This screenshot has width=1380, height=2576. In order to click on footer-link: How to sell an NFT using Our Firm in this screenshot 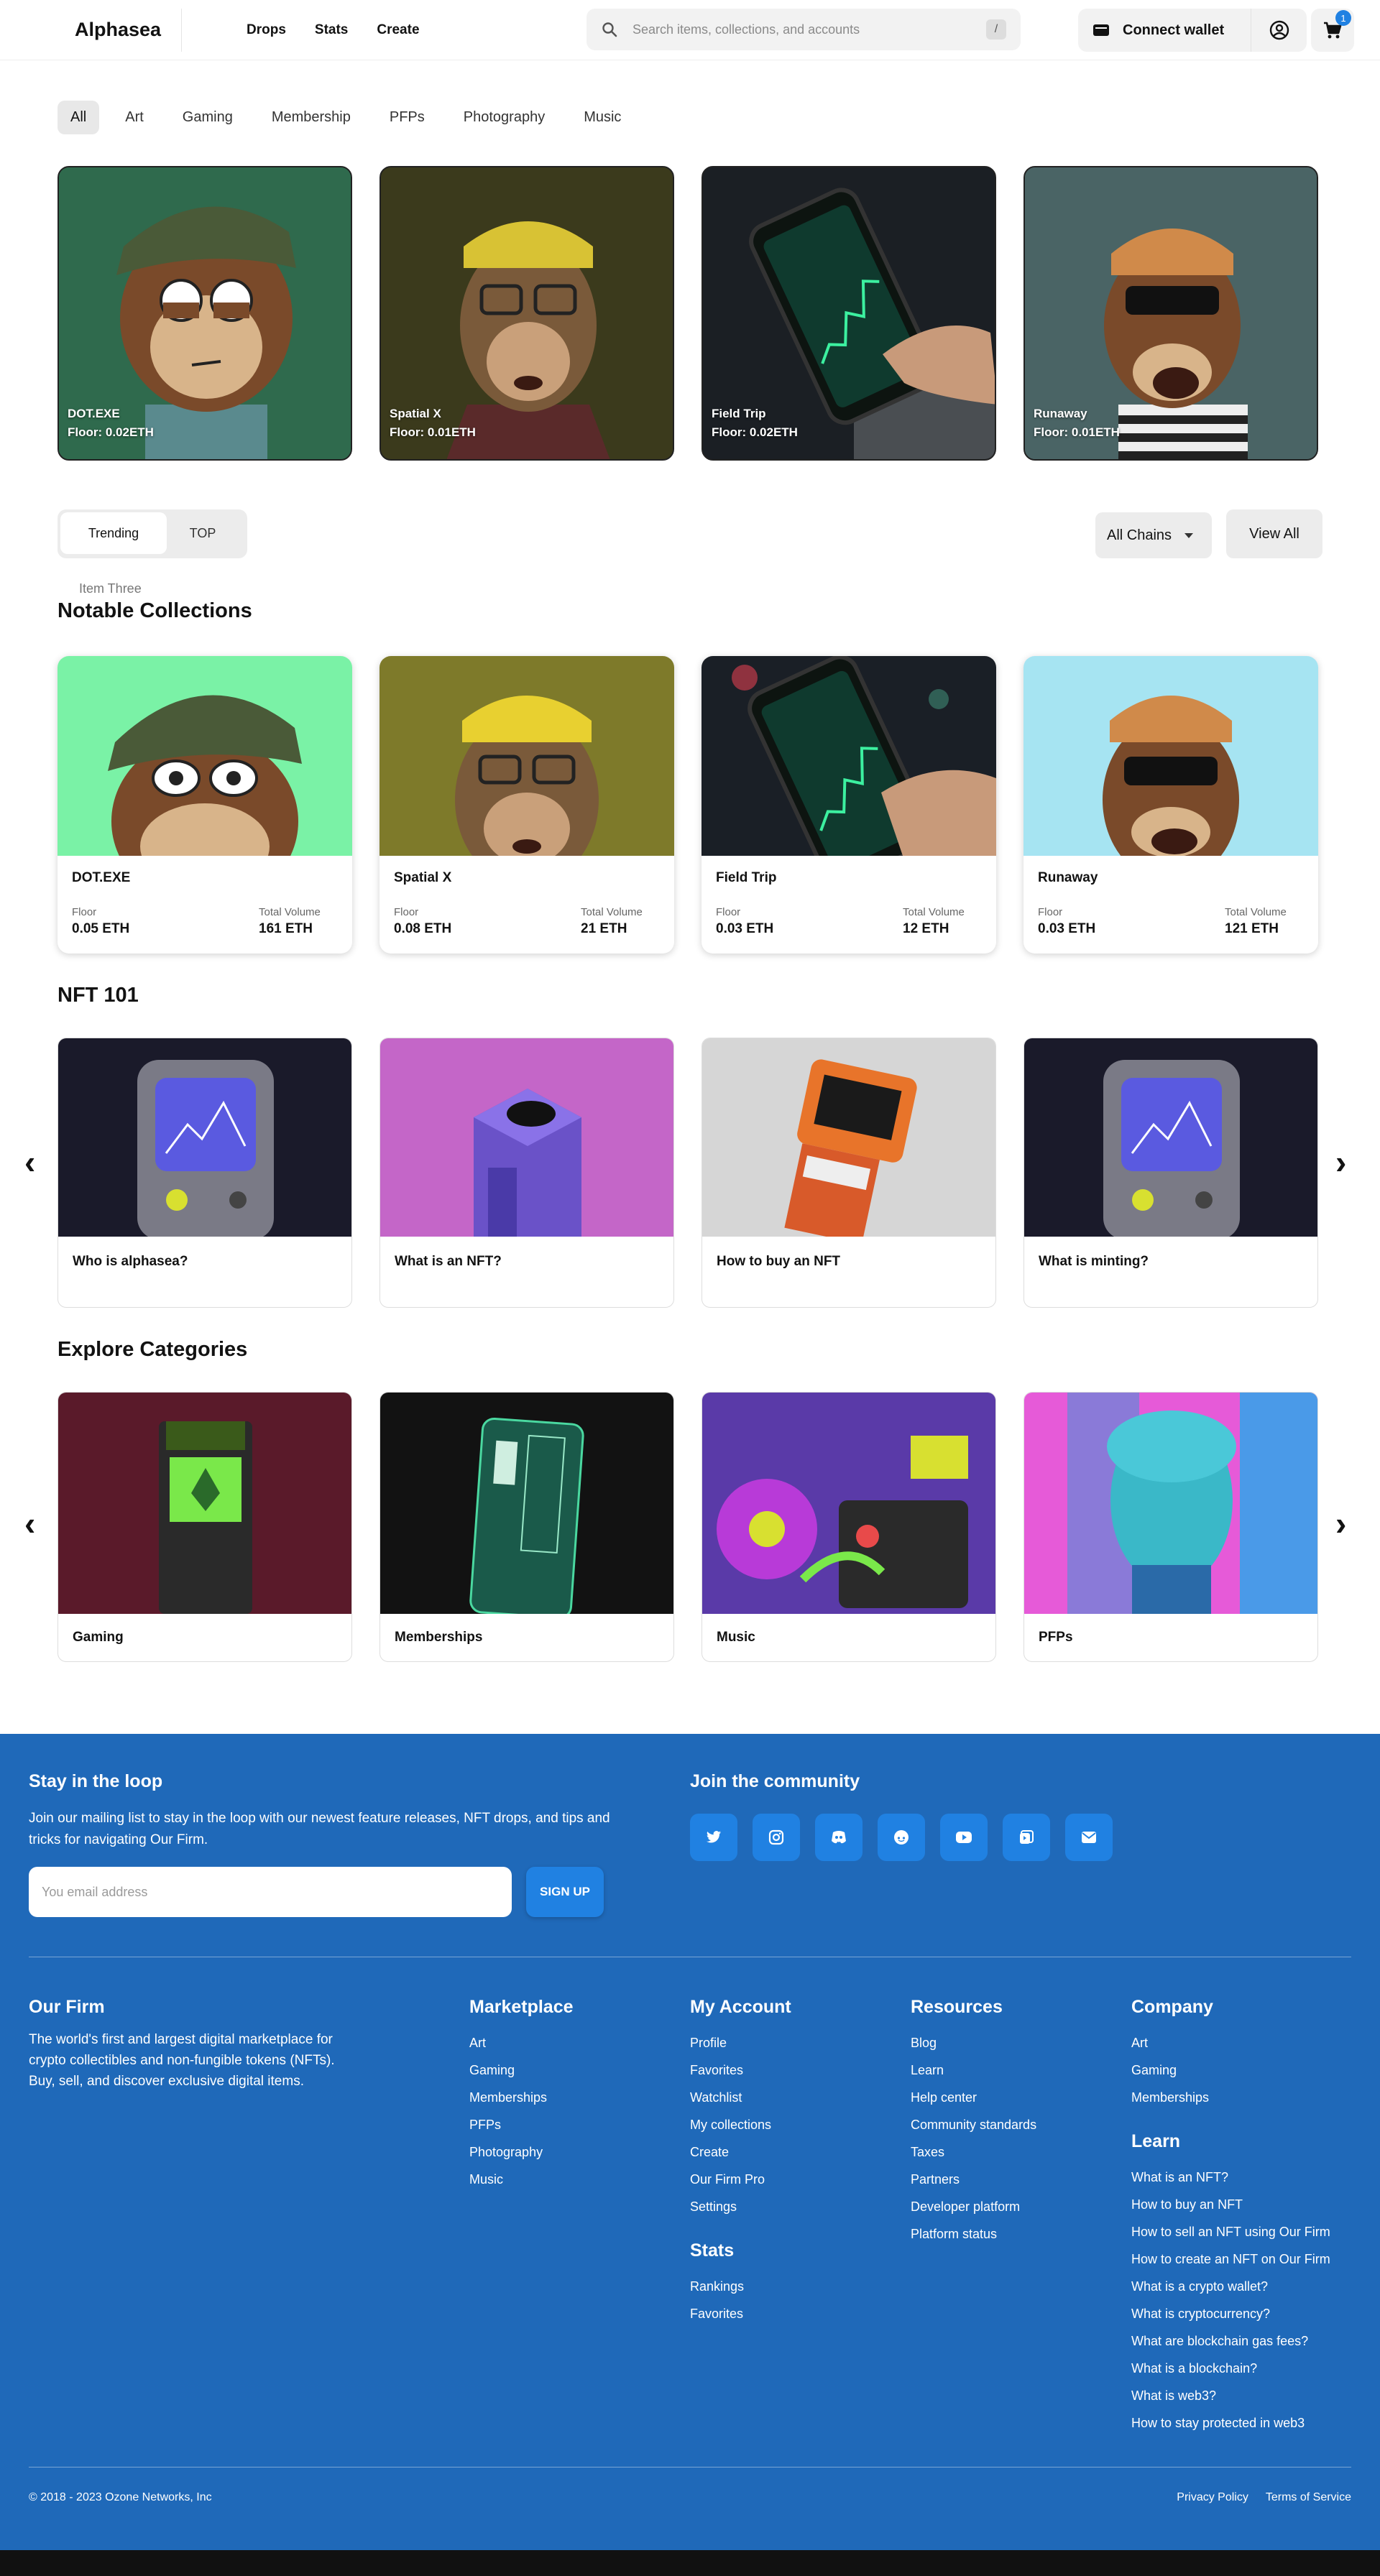, I will do `click(1230, 2231)`.